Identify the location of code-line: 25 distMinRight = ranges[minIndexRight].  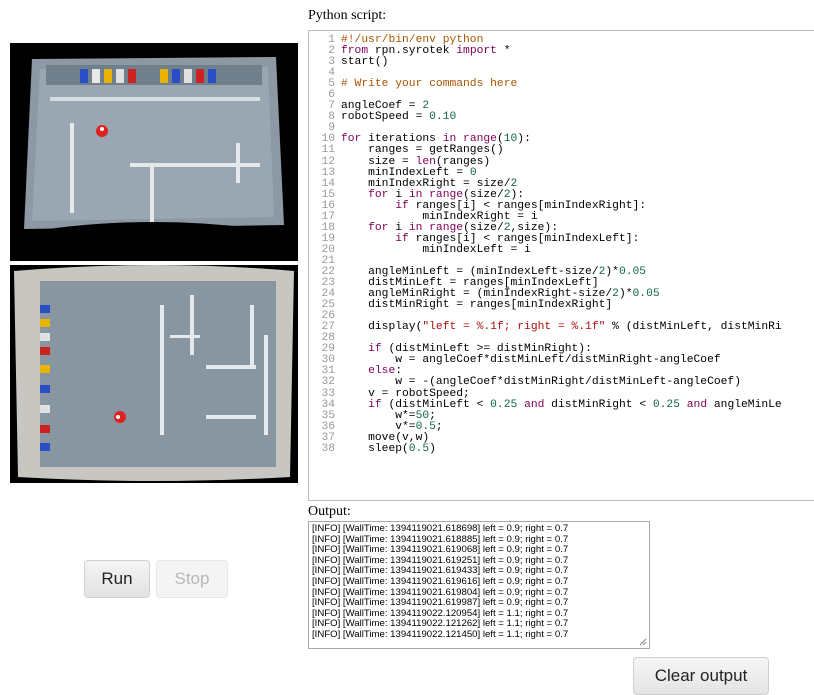
(561, 305).